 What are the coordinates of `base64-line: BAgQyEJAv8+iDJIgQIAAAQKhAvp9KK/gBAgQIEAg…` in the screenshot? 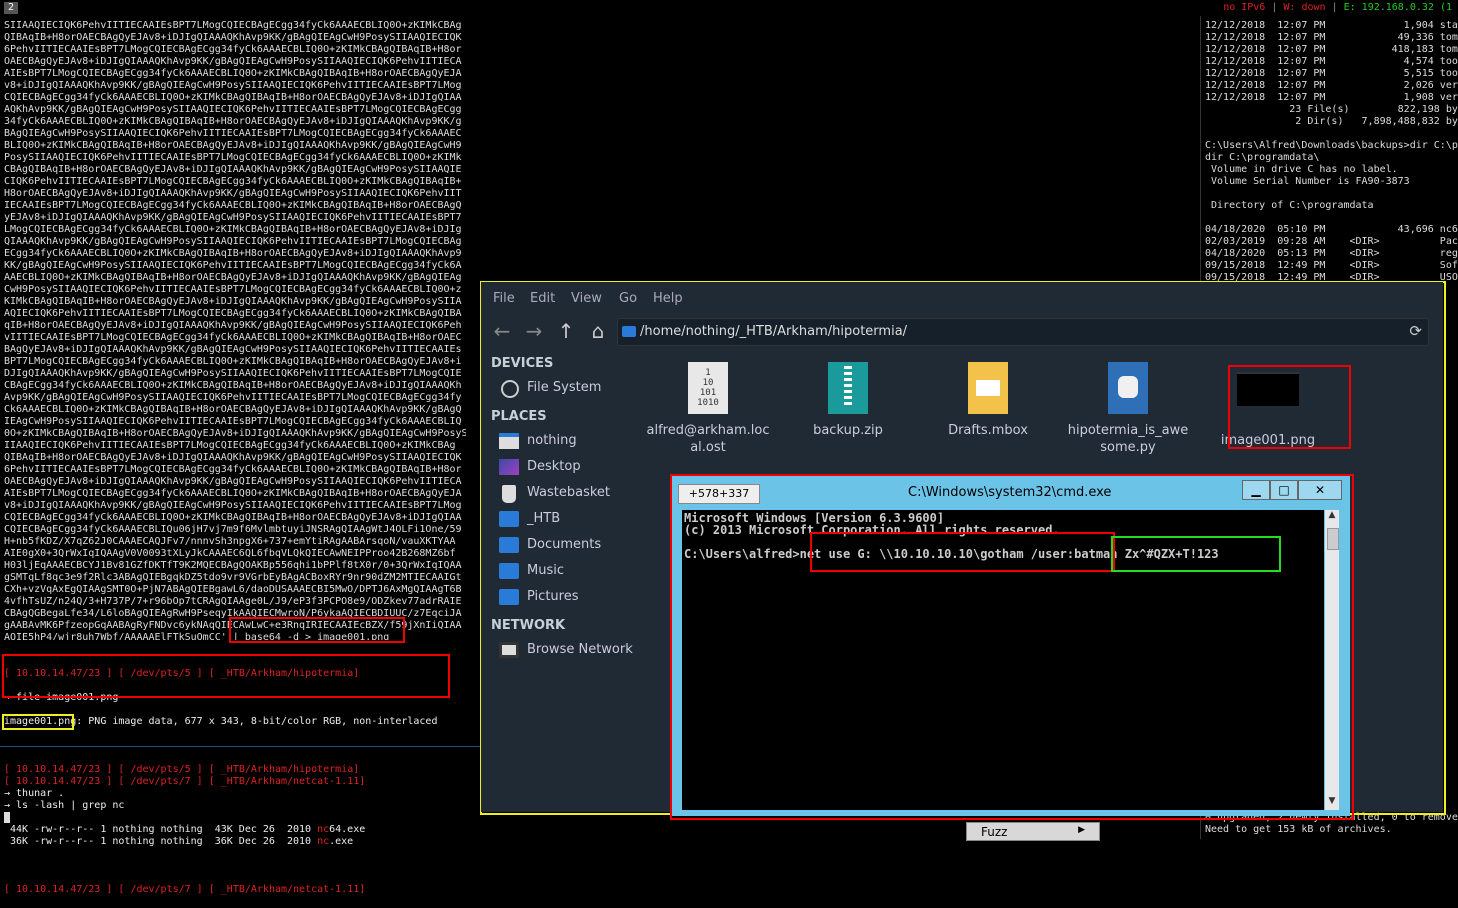 It's located at (233, 349).